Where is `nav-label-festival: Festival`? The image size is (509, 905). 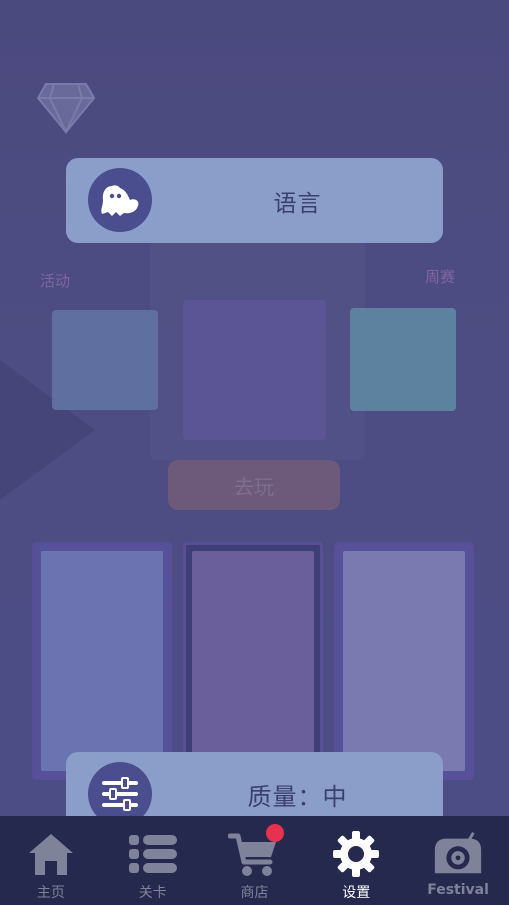
nav-label-festival: Festival is located at coordinates (458, 890).